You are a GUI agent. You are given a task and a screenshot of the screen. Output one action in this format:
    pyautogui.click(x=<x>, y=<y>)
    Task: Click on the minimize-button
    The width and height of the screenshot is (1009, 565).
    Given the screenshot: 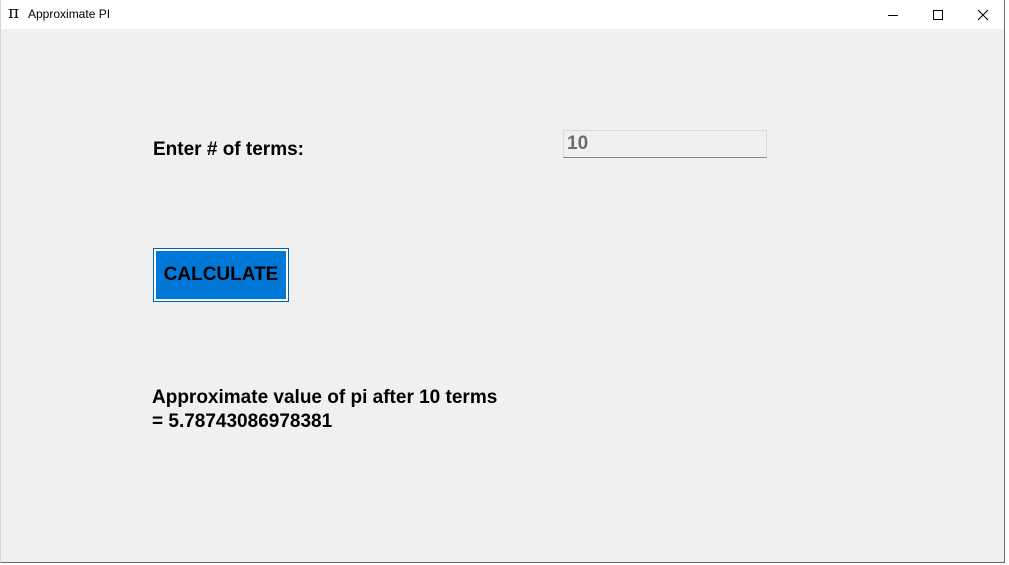 What is the action you would take?
    pyautogui.click(x=893, y=14)
    